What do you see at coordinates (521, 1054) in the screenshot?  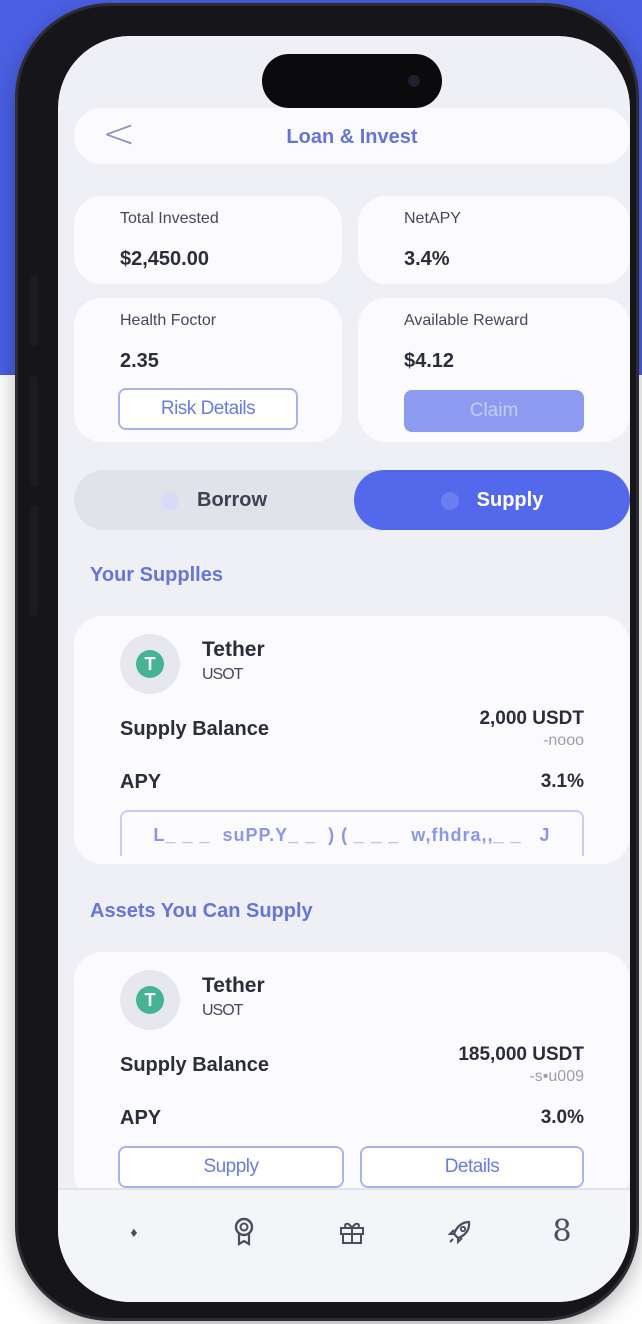 I see `supply-balance-value: 185,000 USDT` at bounding box center [521, 1054].